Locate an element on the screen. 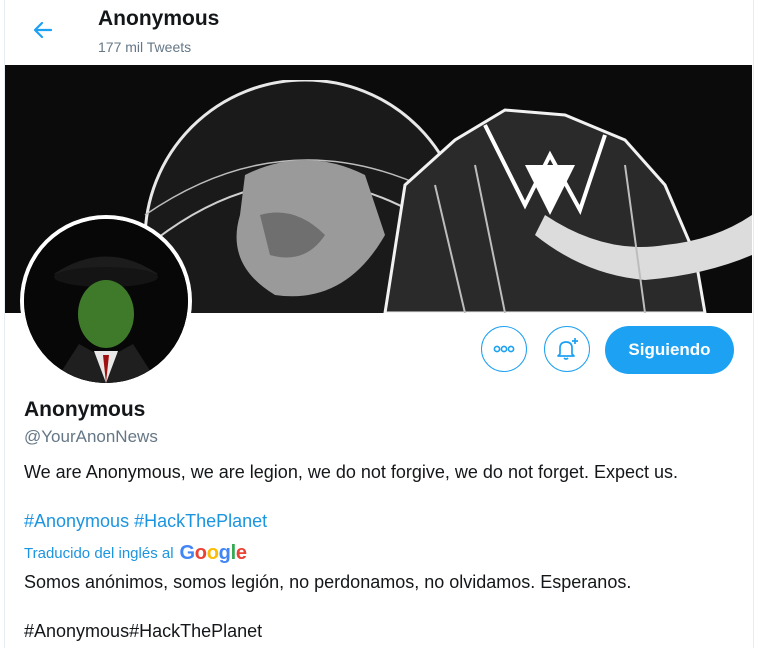 The width and height of the screenshot is (777, 648). following-button: Siguiendo is located at coordinates (669, 350).